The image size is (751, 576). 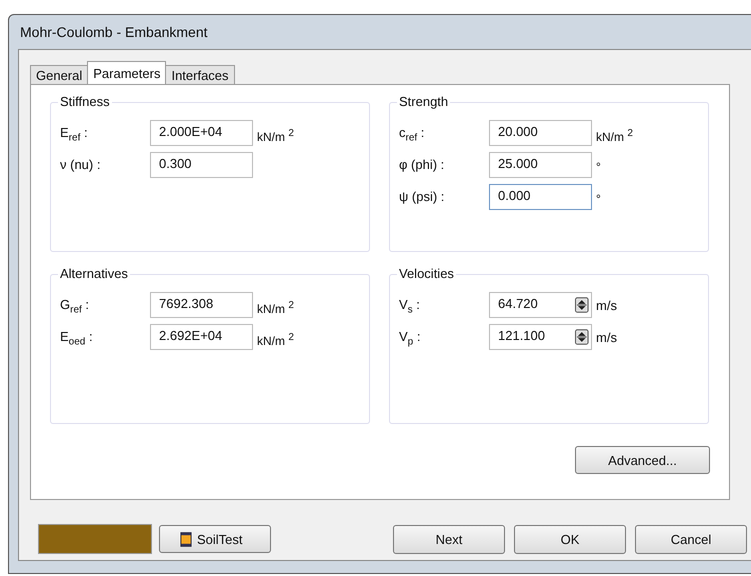 What do you see at coordinates (200, 74) in the screenshot?
I see `tab: Interfaces` at bounding box center [200, 74].